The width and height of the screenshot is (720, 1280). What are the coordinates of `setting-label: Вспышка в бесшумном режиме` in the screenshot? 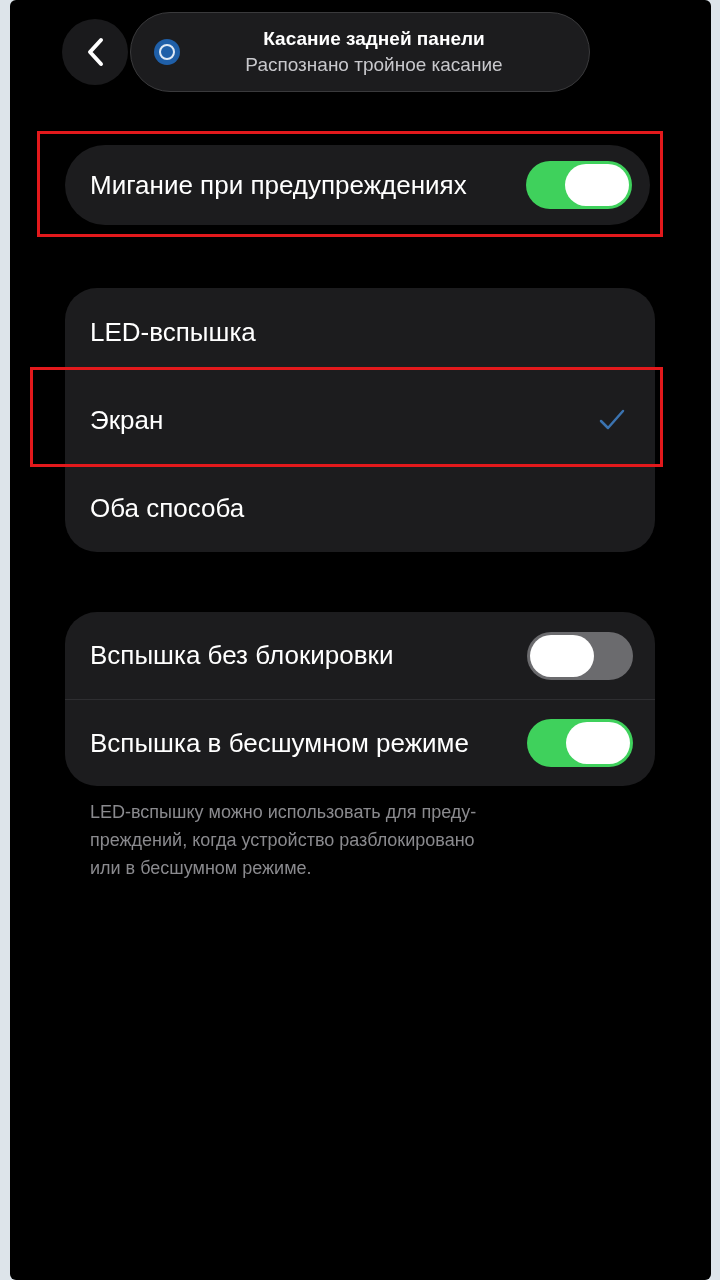 It's located at (280, 743).